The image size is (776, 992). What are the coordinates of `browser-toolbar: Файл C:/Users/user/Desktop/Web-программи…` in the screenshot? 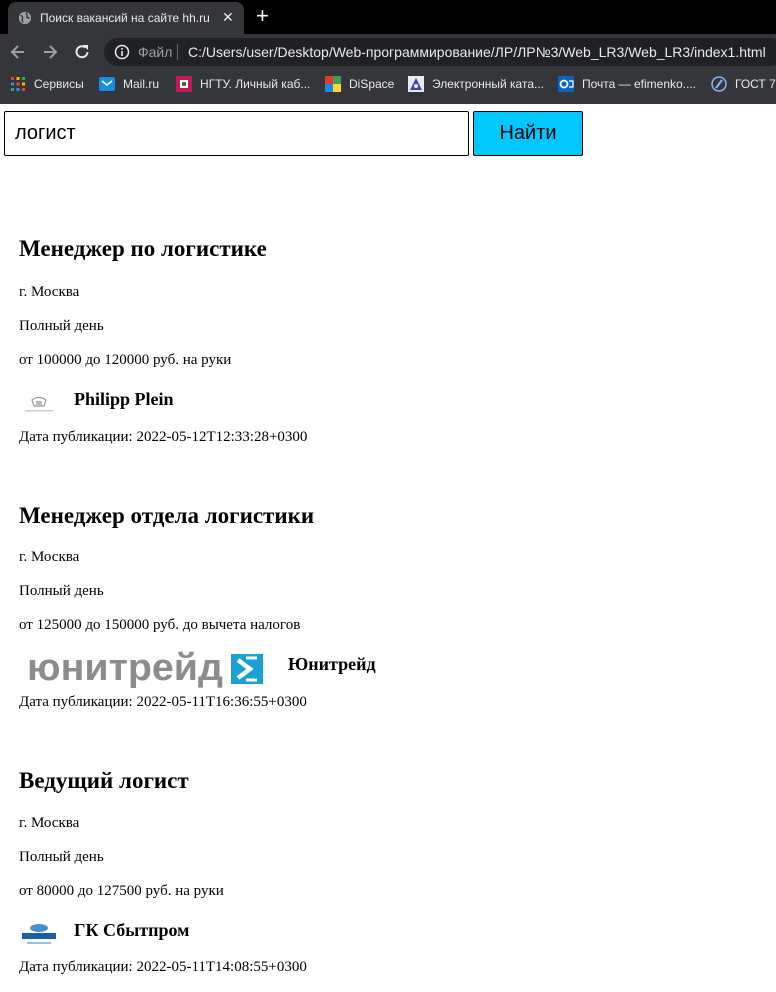 It's located at (388, 52).